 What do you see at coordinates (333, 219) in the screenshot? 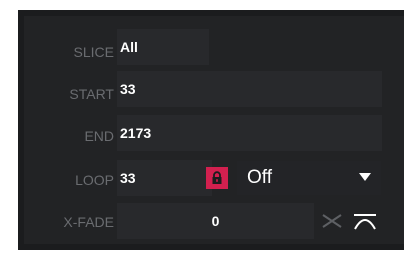
I see `xfade-linear-icon` at bounding box center [333, 219].